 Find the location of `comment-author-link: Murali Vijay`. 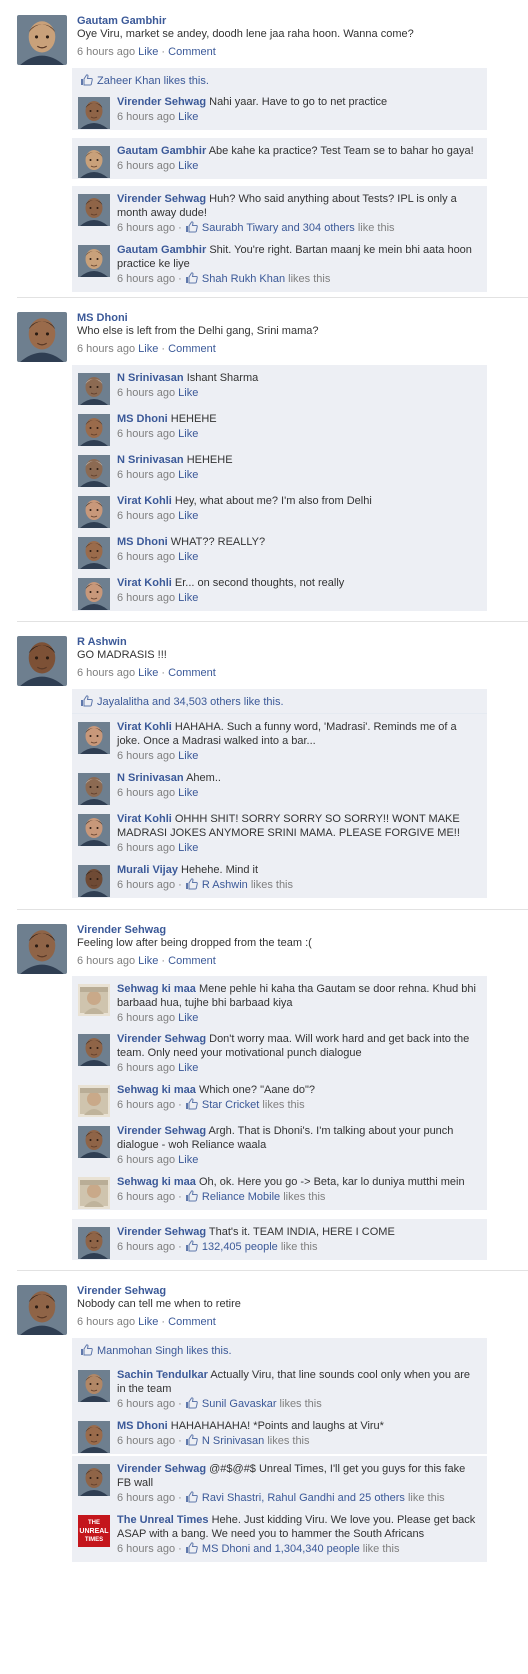

comment-author-link: Murali Vijay is located at coordinates (147, 870).